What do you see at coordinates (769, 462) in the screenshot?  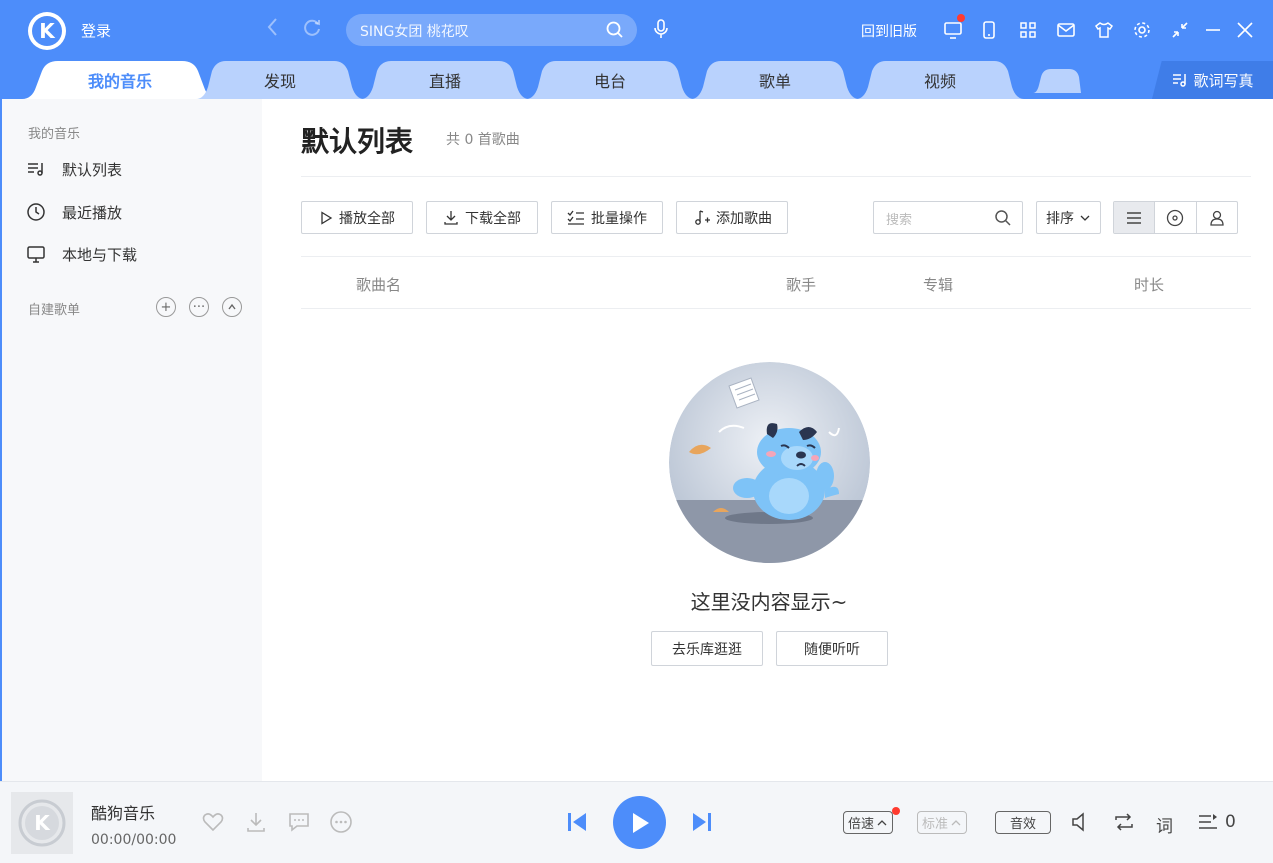 I see `empty-state-illustration` at bounding box center [769, 462].